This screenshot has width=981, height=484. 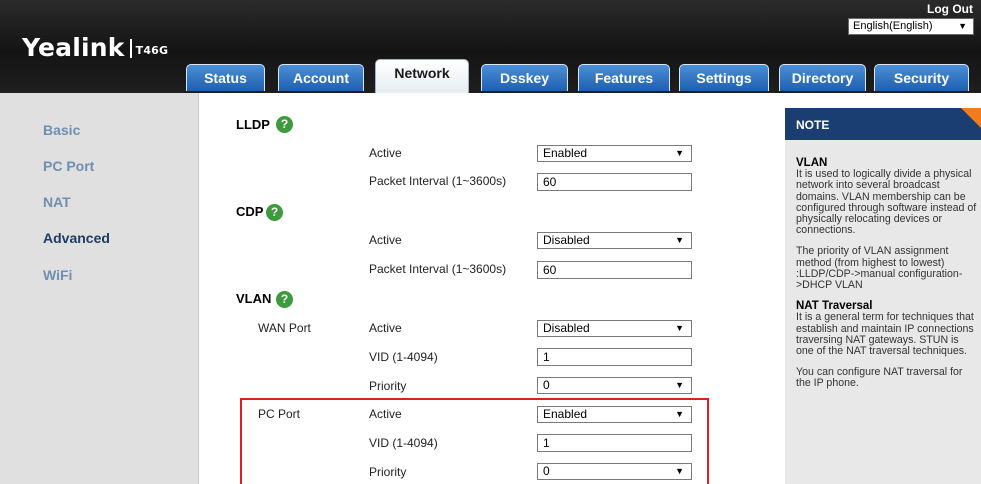 What do you see at coordinates (893, 26) in the screenshot?
I see `language-value: English(English)` at bounding box center [893, 26].